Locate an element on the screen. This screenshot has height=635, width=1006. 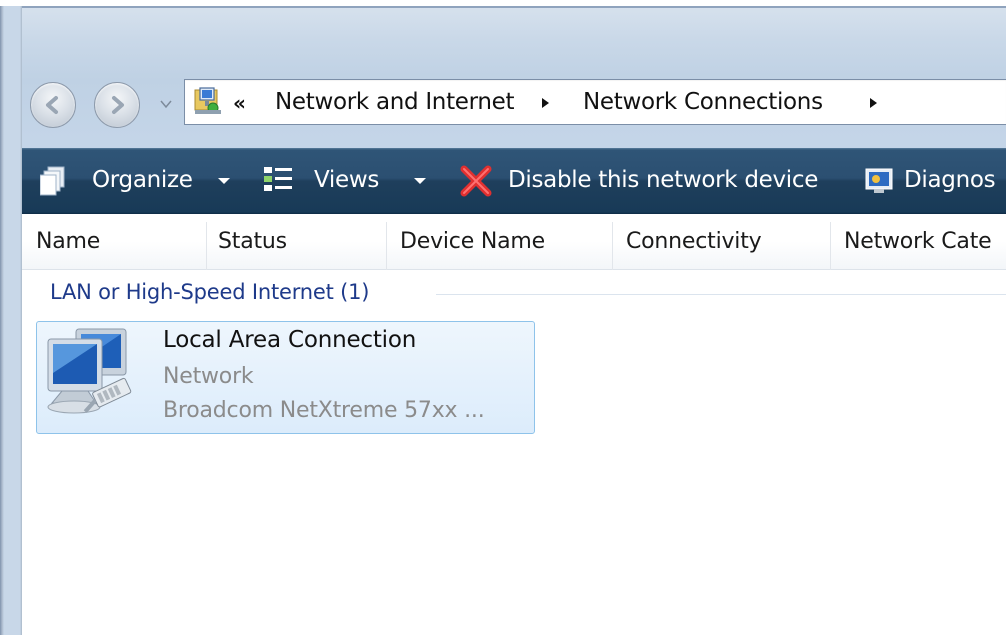
forward-arrow-icon is located at coordinates (118, 105).